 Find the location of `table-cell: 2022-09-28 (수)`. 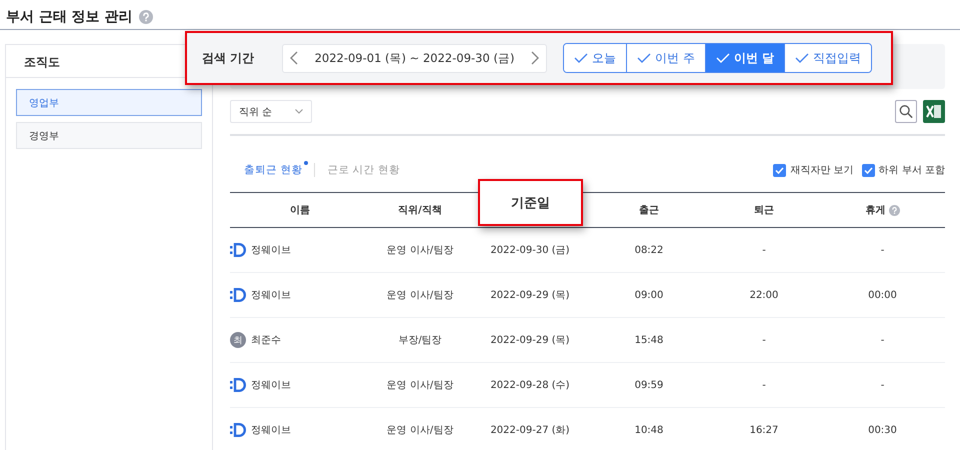

table-cell: 2022-09-28 (수) is located at coordinates (530, 385).